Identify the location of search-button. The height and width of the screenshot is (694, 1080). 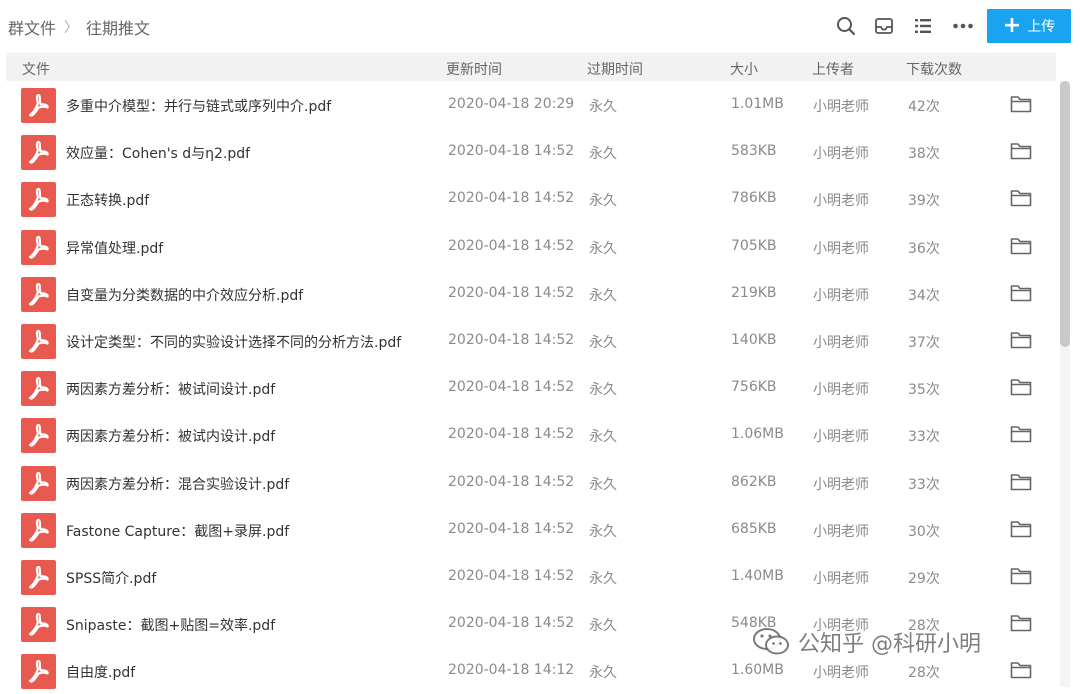
(846, 26).